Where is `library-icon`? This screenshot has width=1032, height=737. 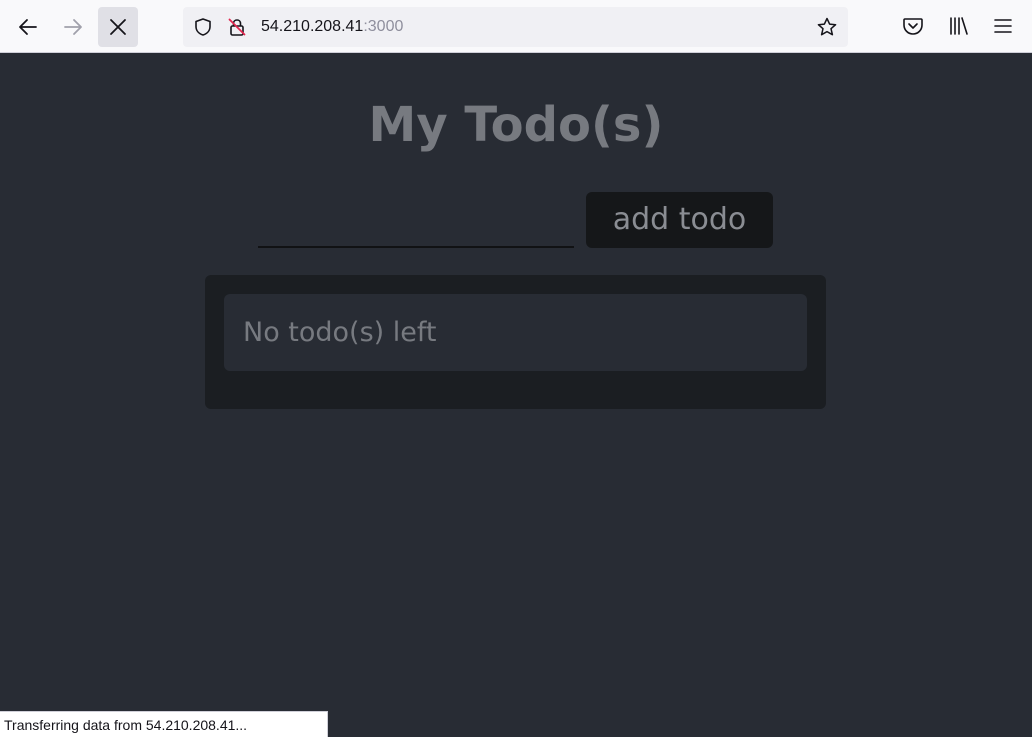
library-icon is located at coordinates (958, 26).